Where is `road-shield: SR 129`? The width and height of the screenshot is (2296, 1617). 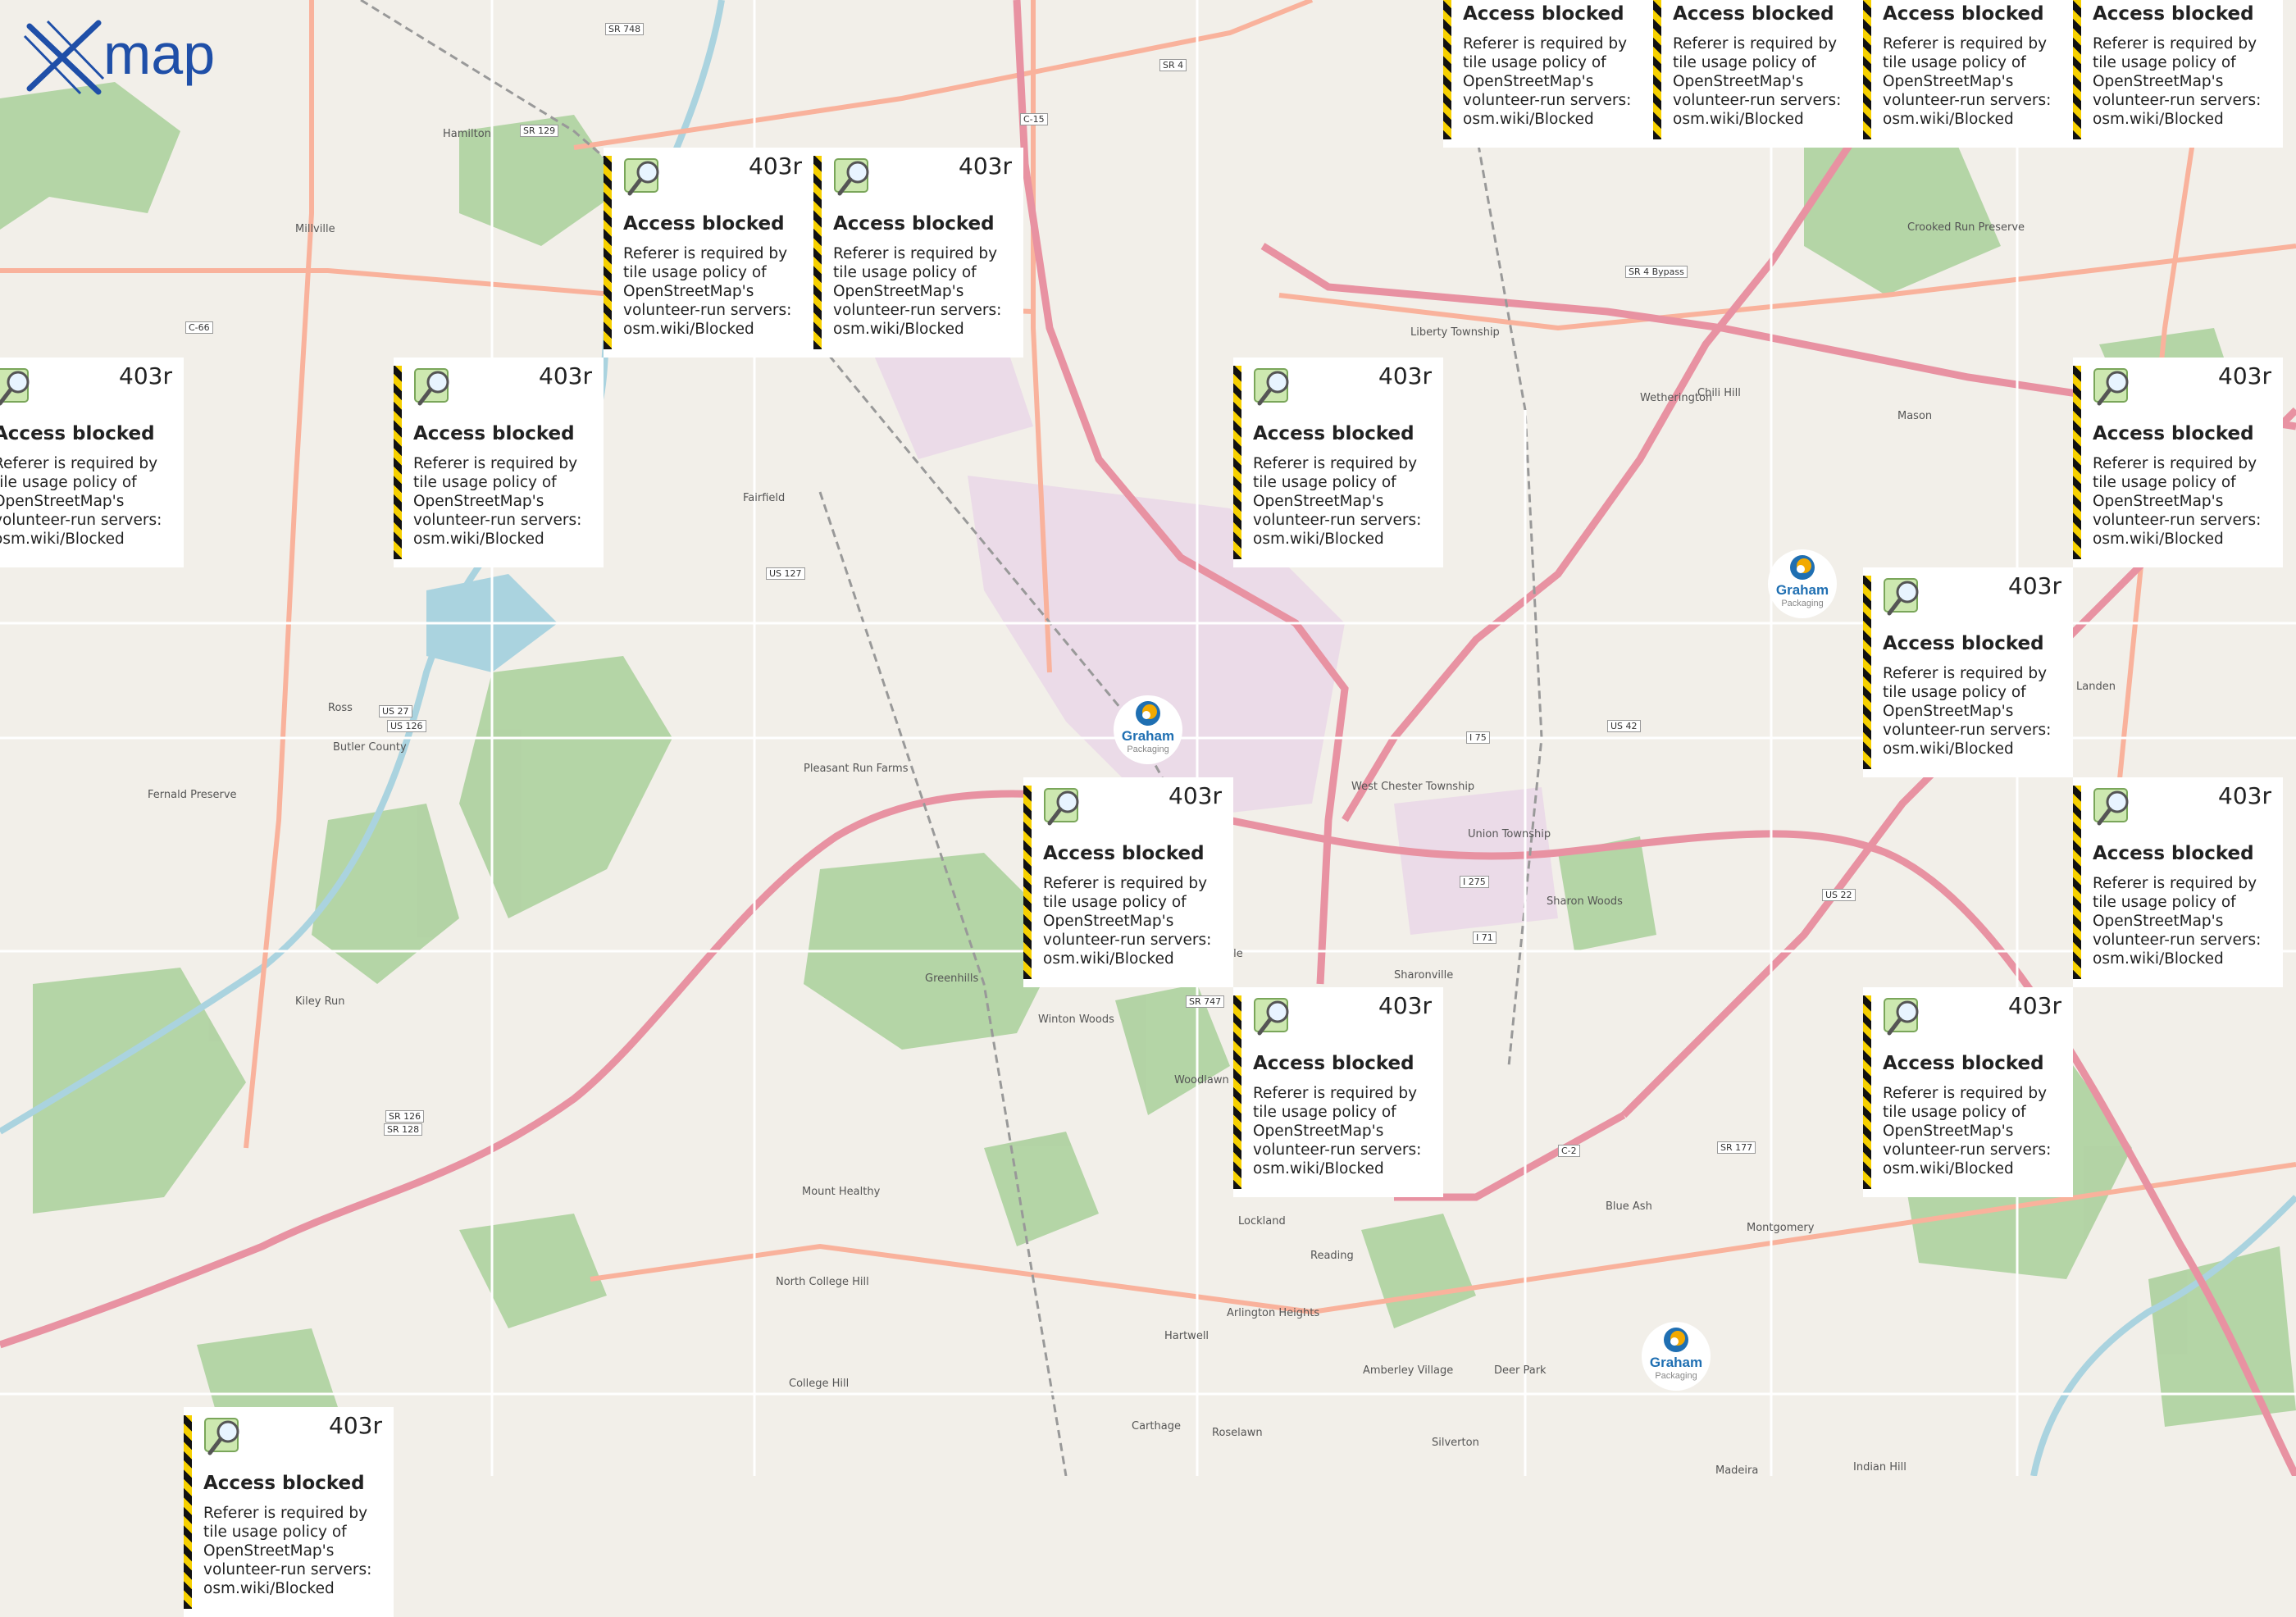
road-shield: SR 129 is located at coordinates (539, 131).